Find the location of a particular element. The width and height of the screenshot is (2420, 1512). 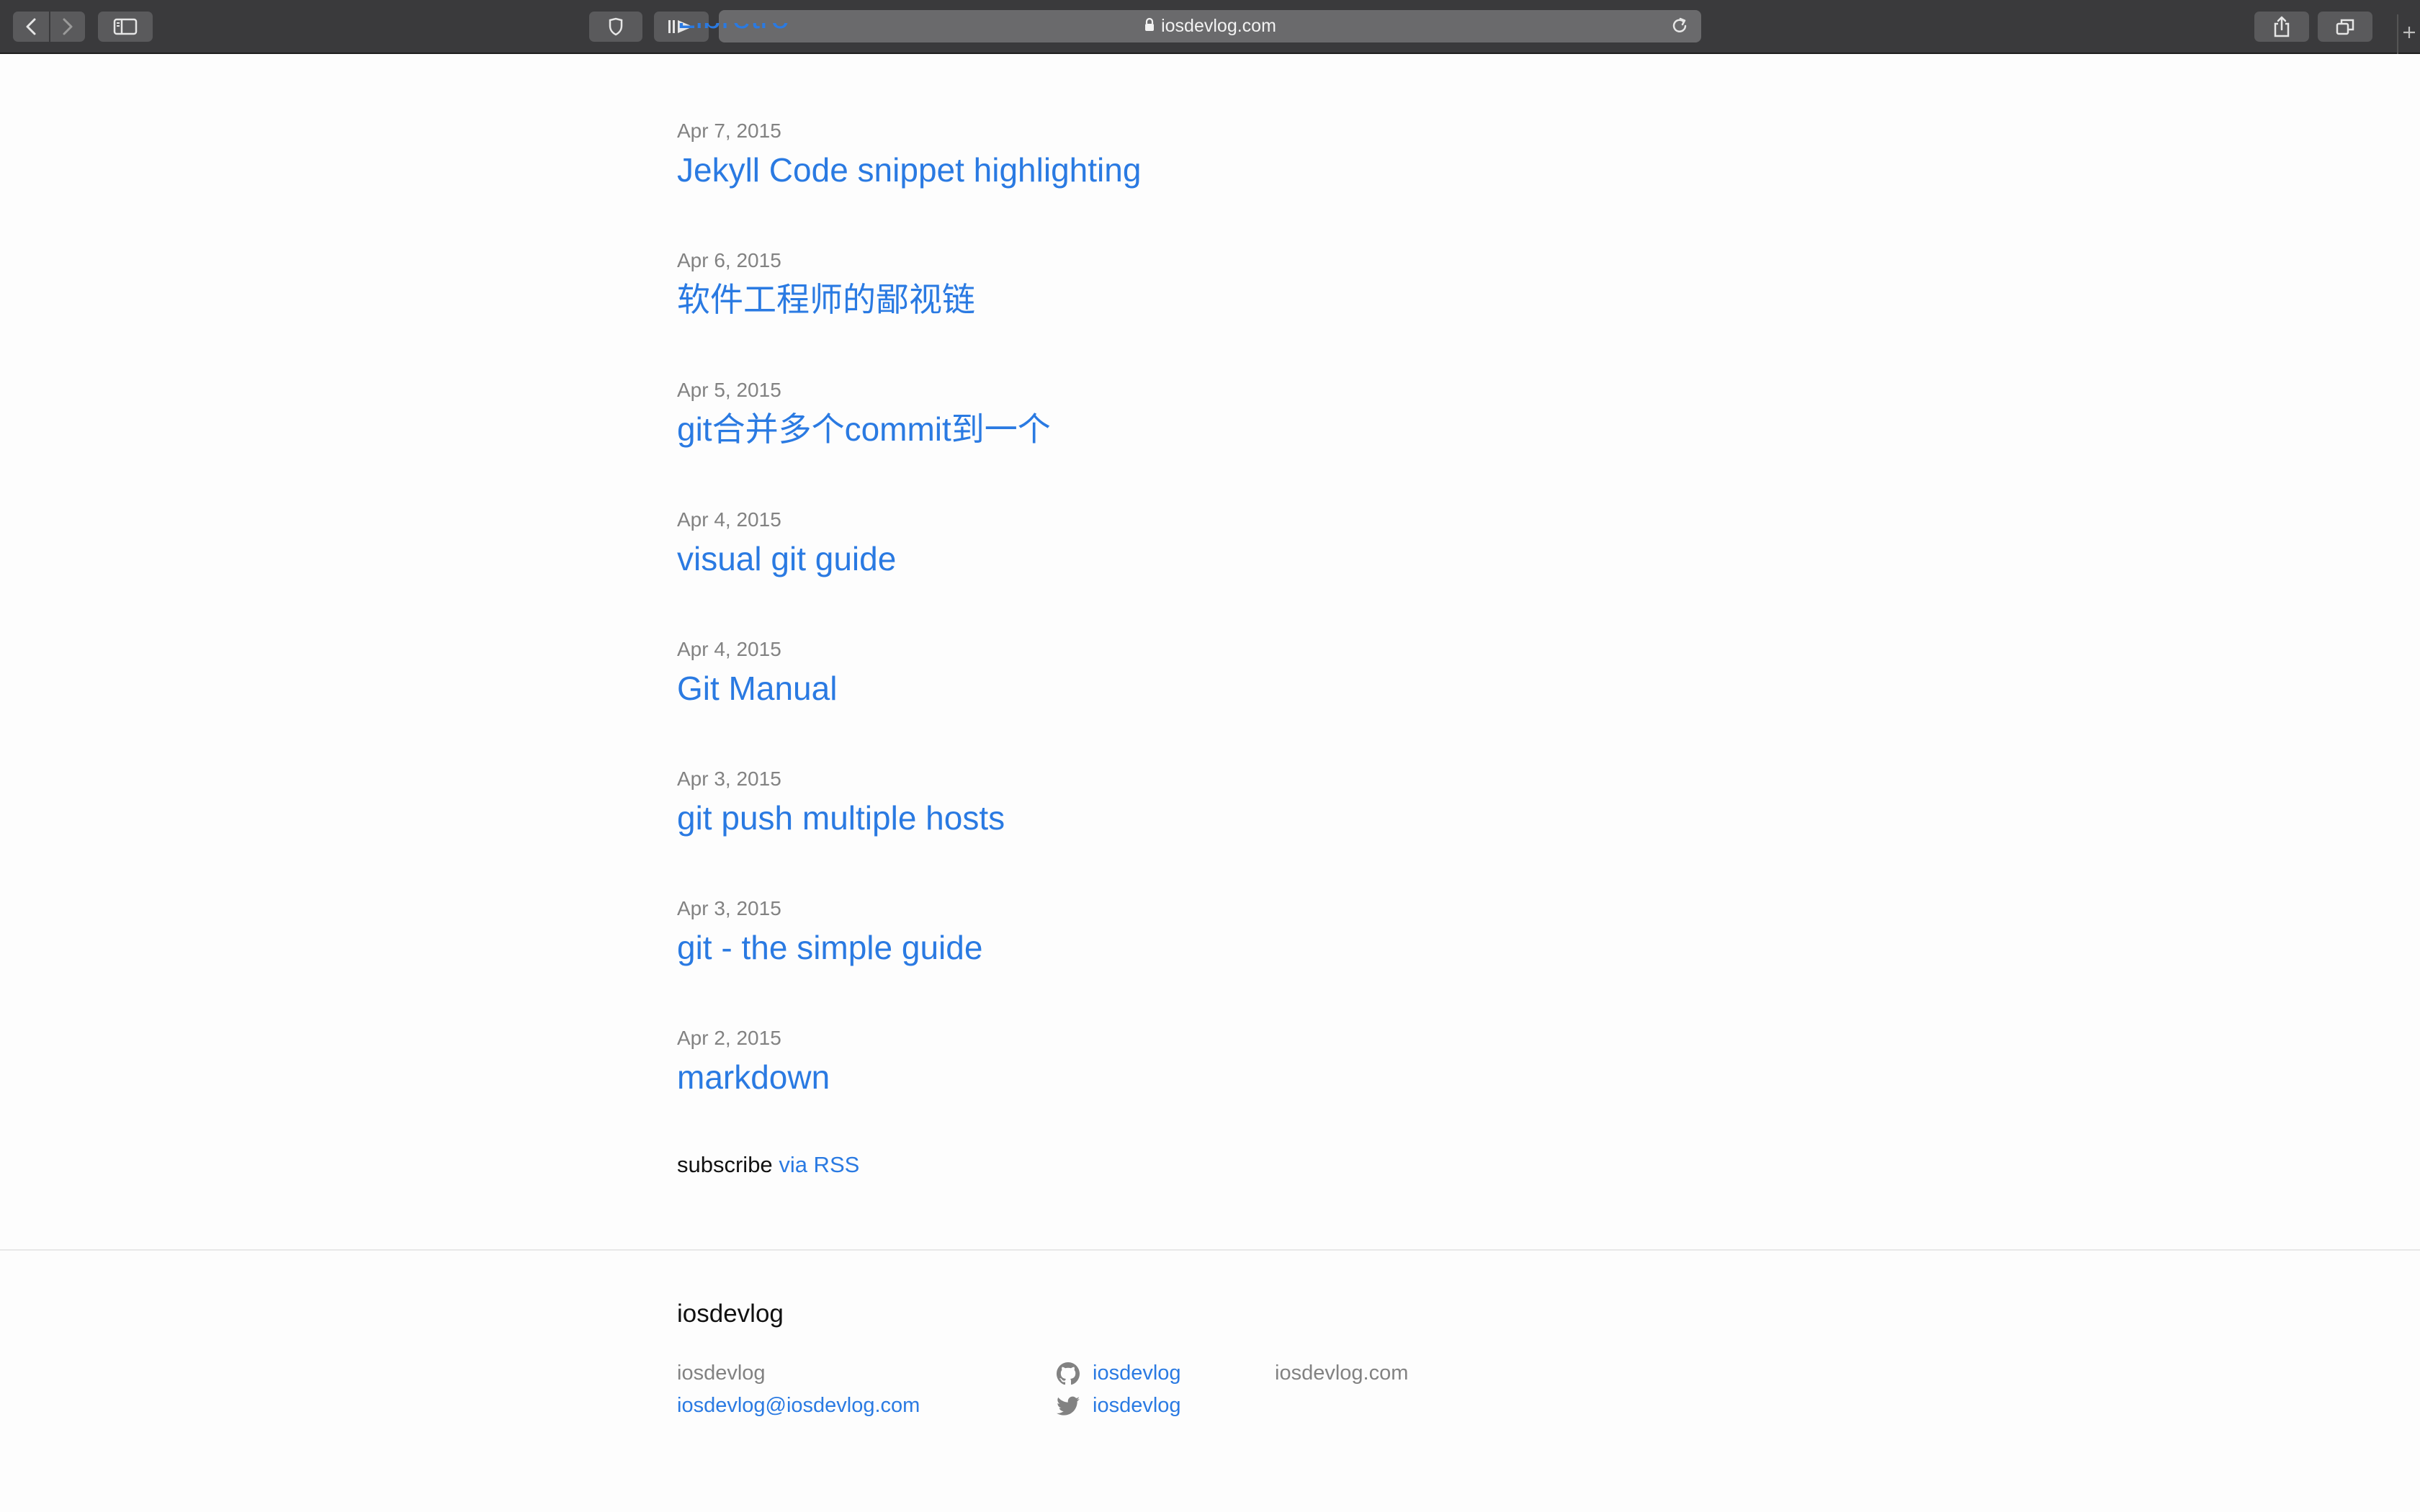

reload-icon is located at coordinates (1680, 28).